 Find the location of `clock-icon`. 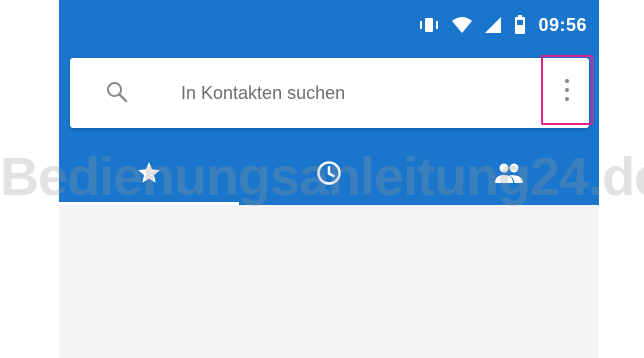

clock-icon is located at coordinates (329, 175).